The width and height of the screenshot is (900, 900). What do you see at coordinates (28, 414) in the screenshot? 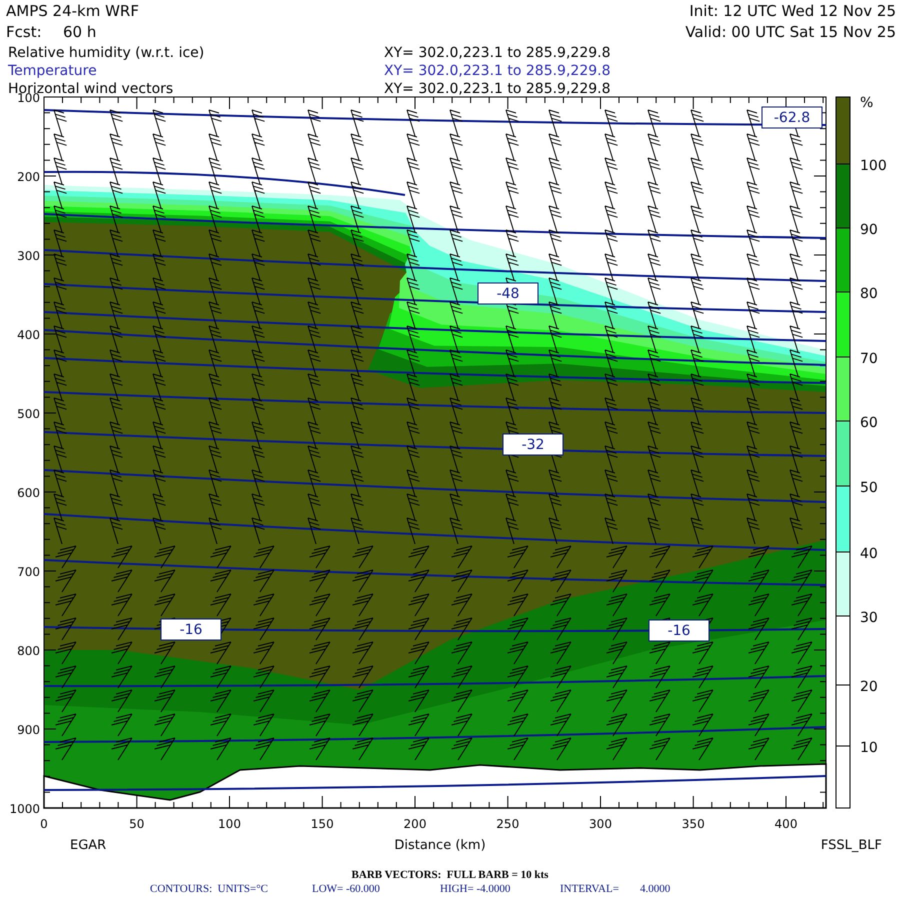
I see `pressure-tick-label: 500` at bounding box center [28, 414].